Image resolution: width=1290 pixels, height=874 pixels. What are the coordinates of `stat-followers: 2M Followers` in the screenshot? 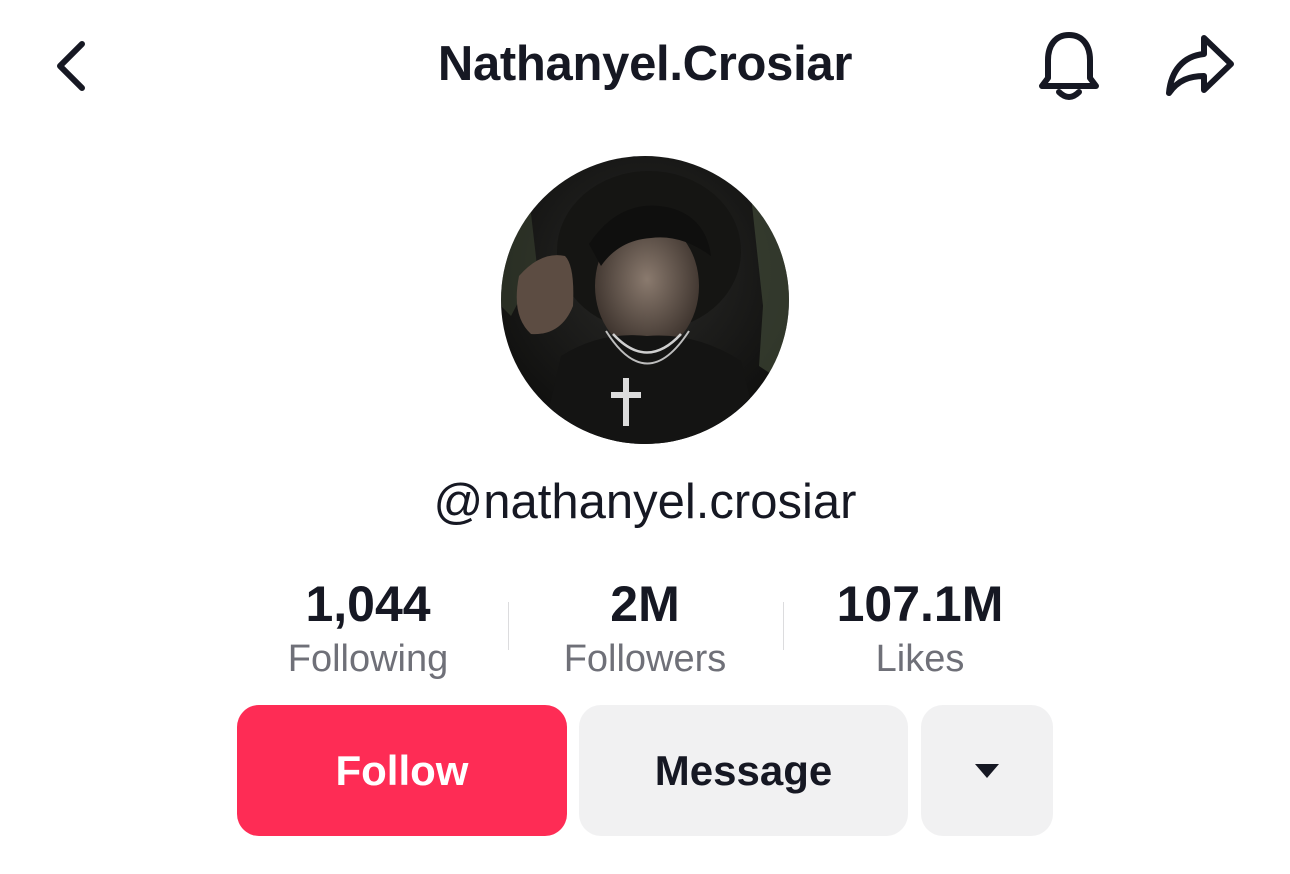 It's located at (645, 628).